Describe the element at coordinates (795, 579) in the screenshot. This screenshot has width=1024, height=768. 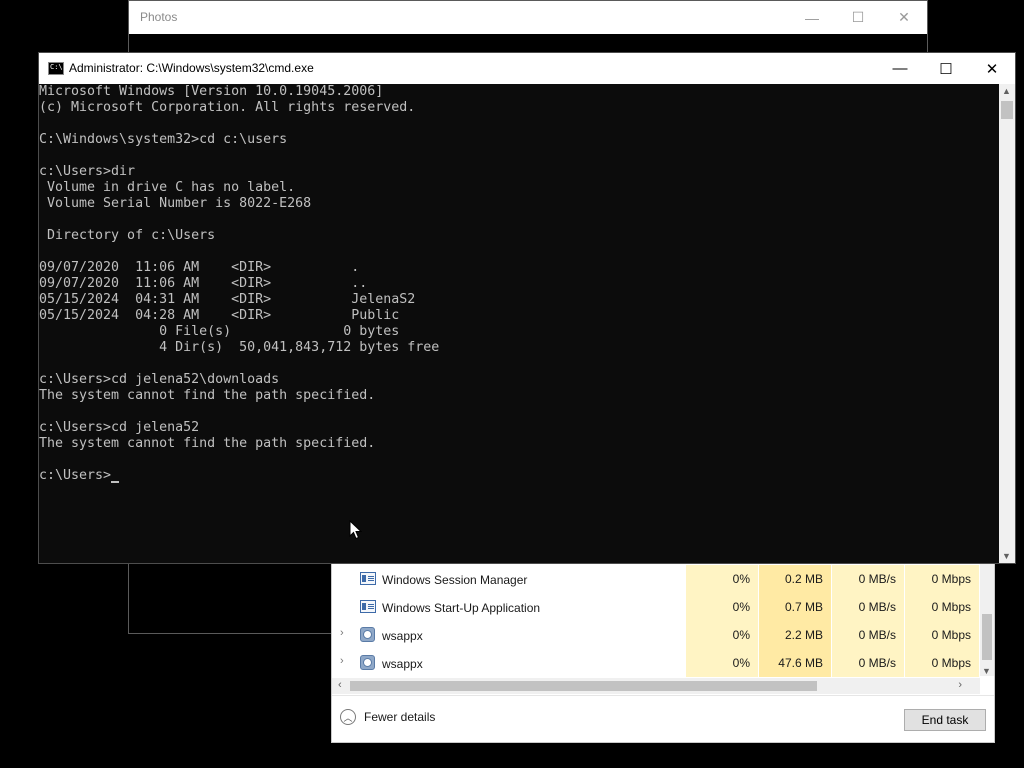
I see `memory-cell: 0.2 MB` at that location.